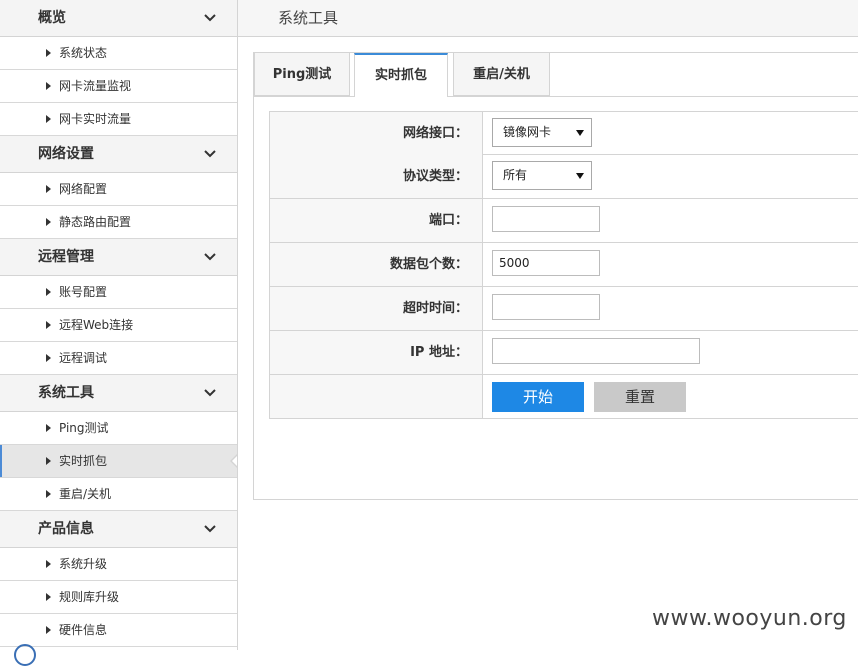  I want to click on sidebar-section-network: 网络设置, so click(118, 154).